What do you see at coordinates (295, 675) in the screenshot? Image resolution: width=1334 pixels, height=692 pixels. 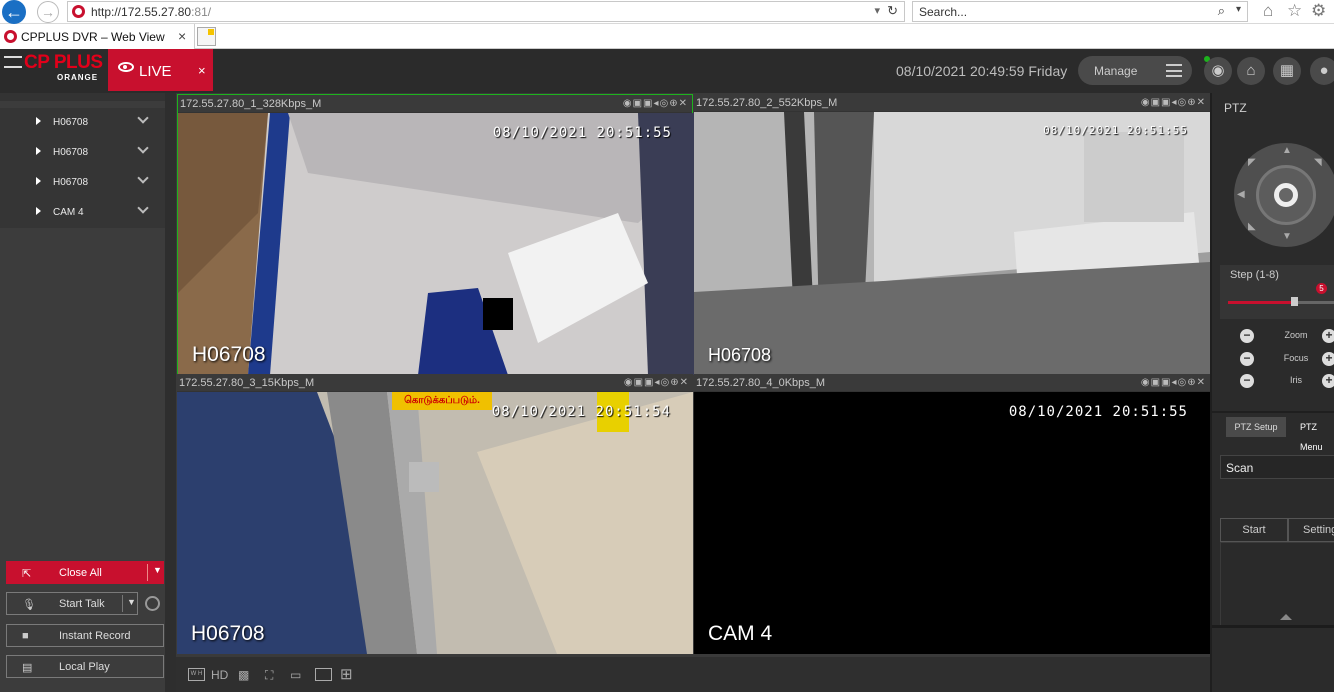 I see `fullscreen-icon: ▭` at bounding box center [295, 675].